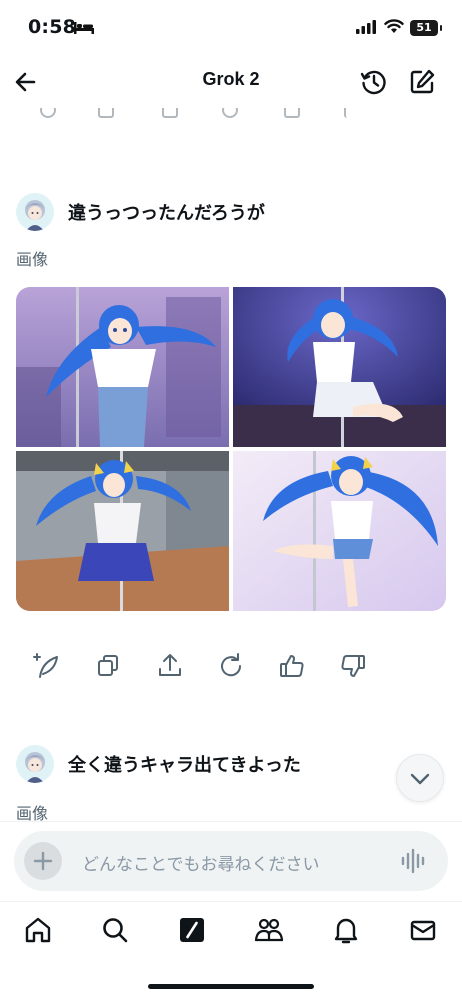 This screenshot has width=462, height=1000. What do you see at coordinates (47, 666) in the screenshot?
I see `regenerate-sparkle-icon` at bounding box center [47, 666].